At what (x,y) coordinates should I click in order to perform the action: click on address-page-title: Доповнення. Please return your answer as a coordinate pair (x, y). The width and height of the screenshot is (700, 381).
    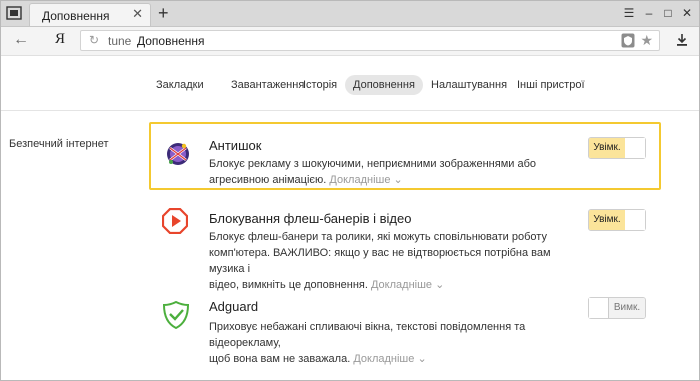
    Looking at the image, I should click on (171, 41).